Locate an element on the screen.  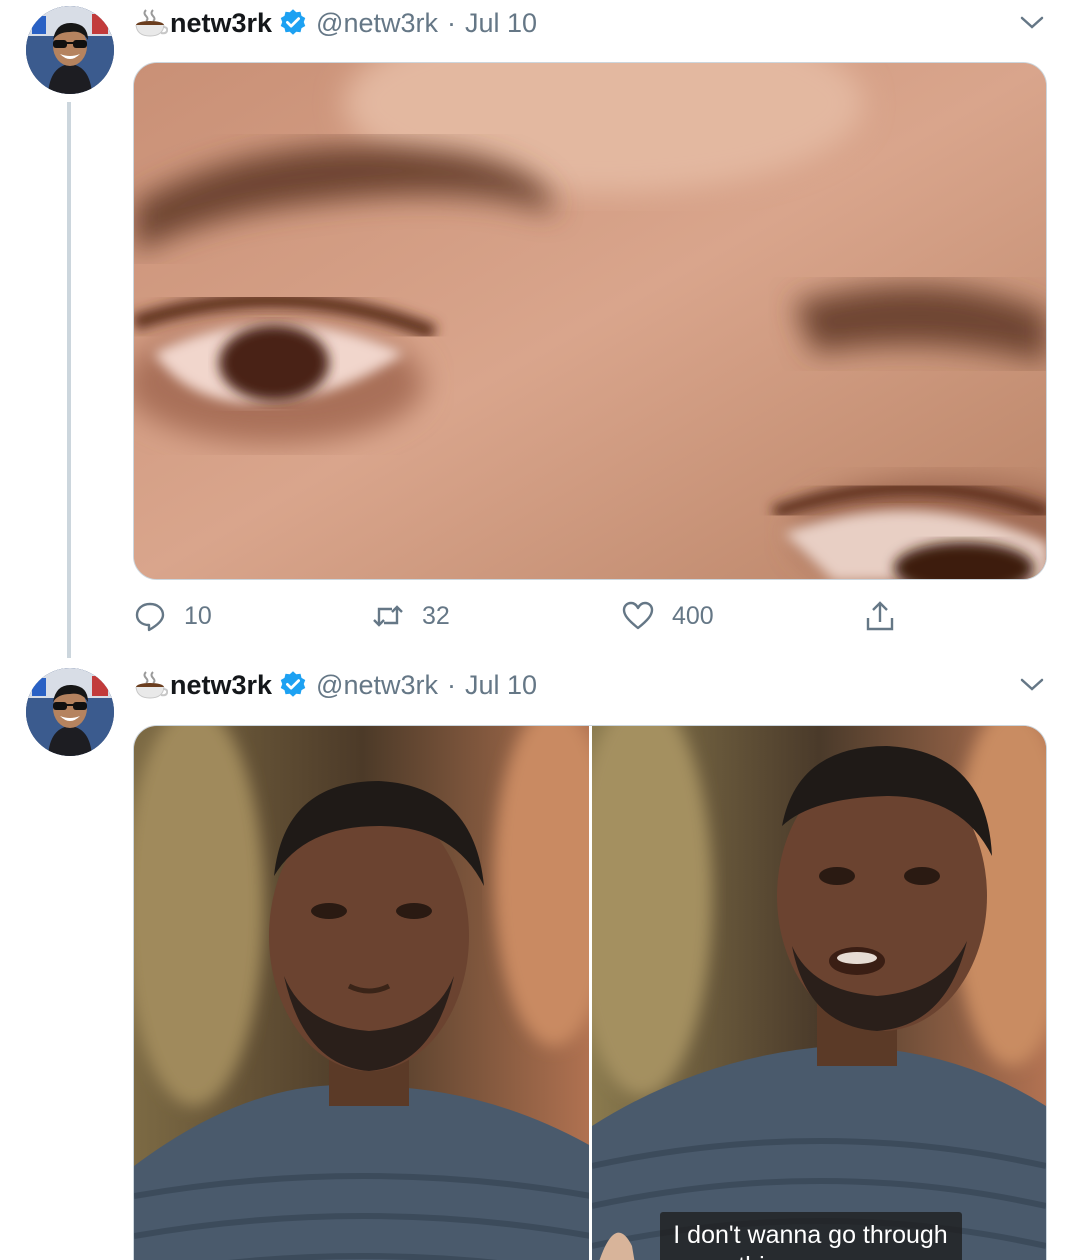
like-button: 400 is located at coordinates (668, 616).